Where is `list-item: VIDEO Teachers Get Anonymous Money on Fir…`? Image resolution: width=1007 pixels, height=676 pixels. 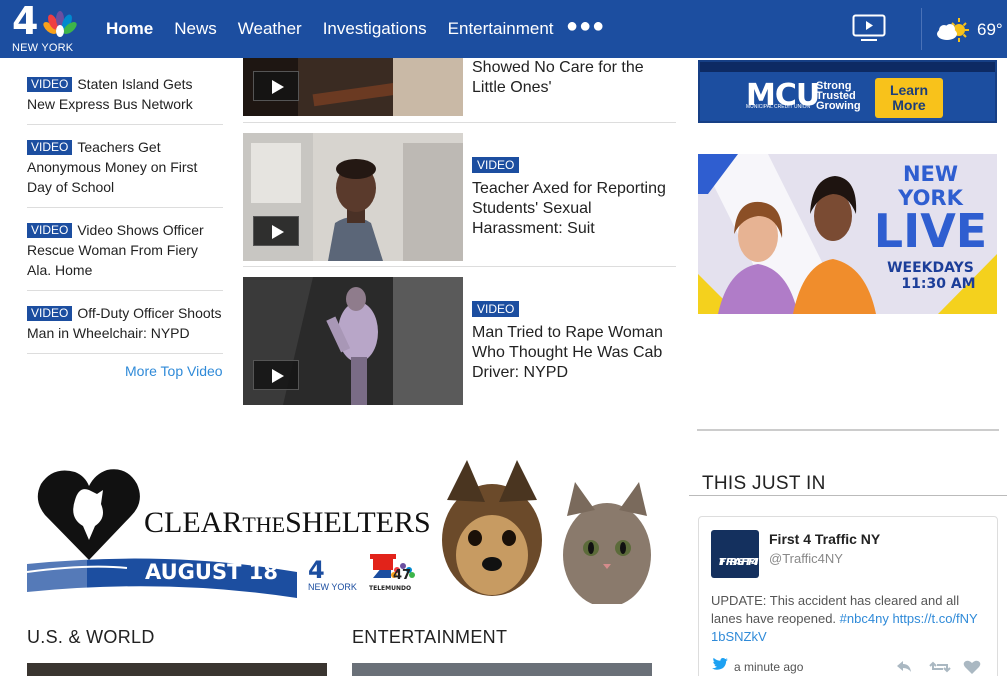
list-item: VIDEO Teachers Get Anonymous Money on Fir… is located at coordinates (125, 166).